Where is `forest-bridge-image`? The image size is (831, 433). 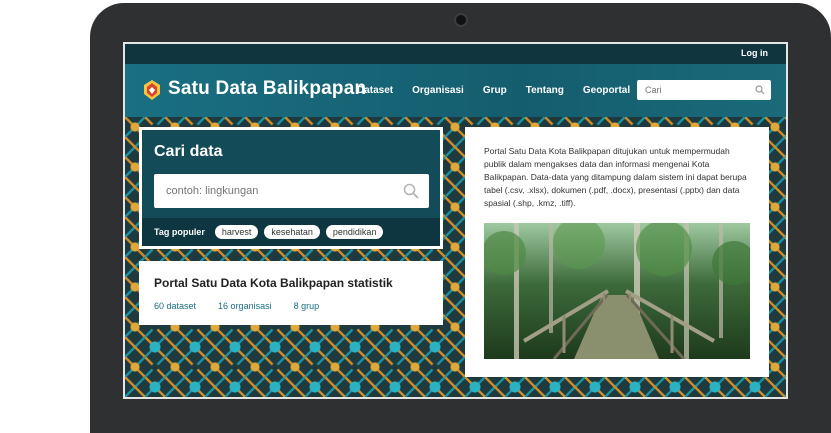 forest-bridge-image is located at coordinates (617, 291).